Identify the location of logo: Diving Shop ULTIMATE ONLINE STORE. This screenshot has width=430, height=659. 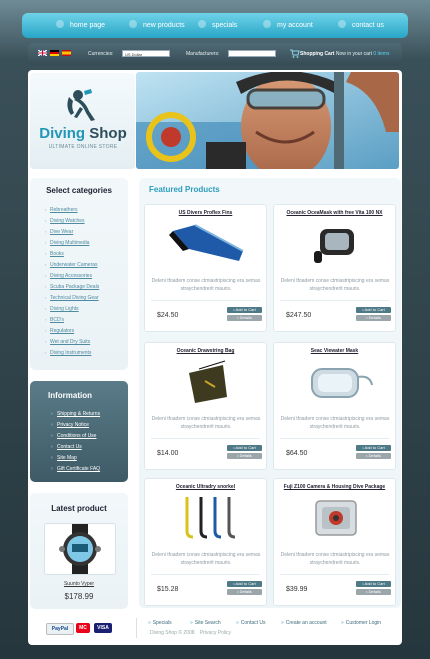
(82, 121).